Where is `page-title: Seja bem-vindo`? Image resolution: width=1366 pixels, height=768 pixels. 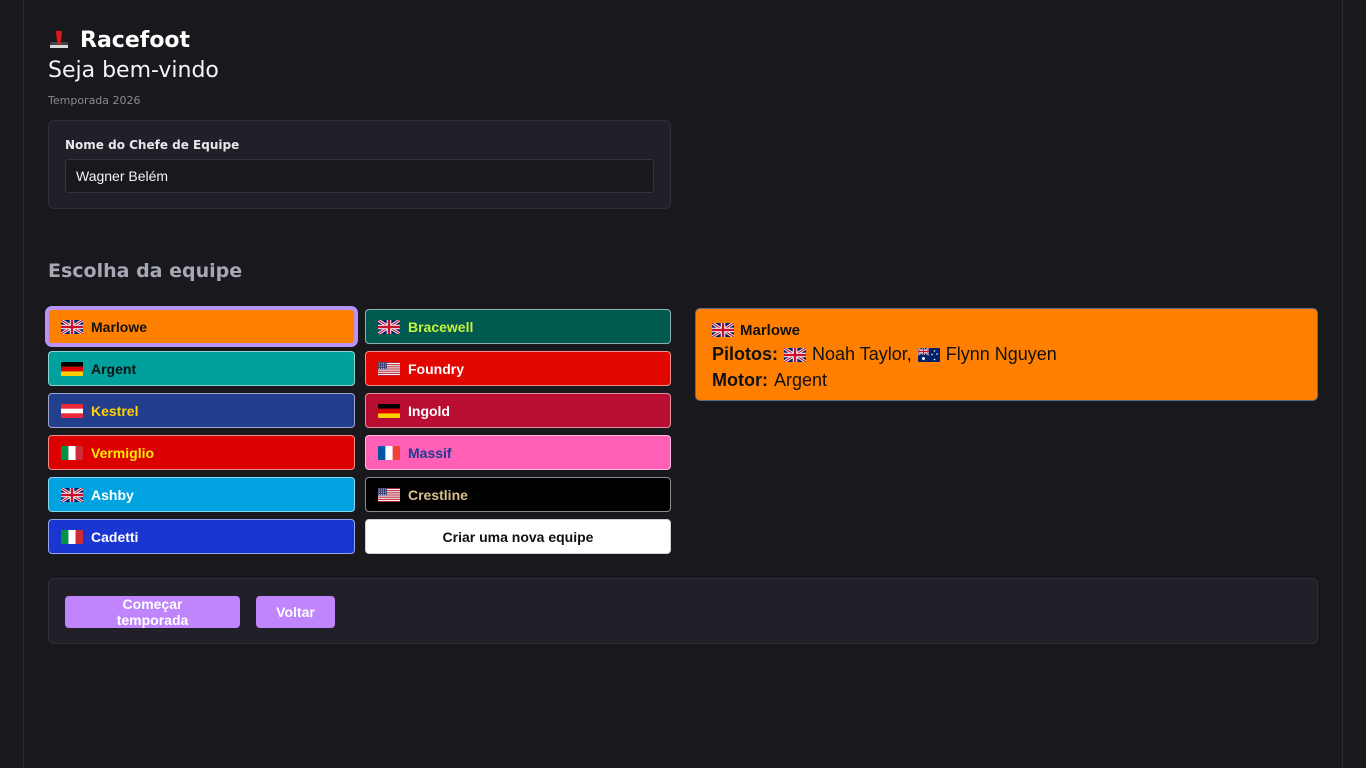 page-title: Seja bem-vindo is located at coordinates (133, 70).